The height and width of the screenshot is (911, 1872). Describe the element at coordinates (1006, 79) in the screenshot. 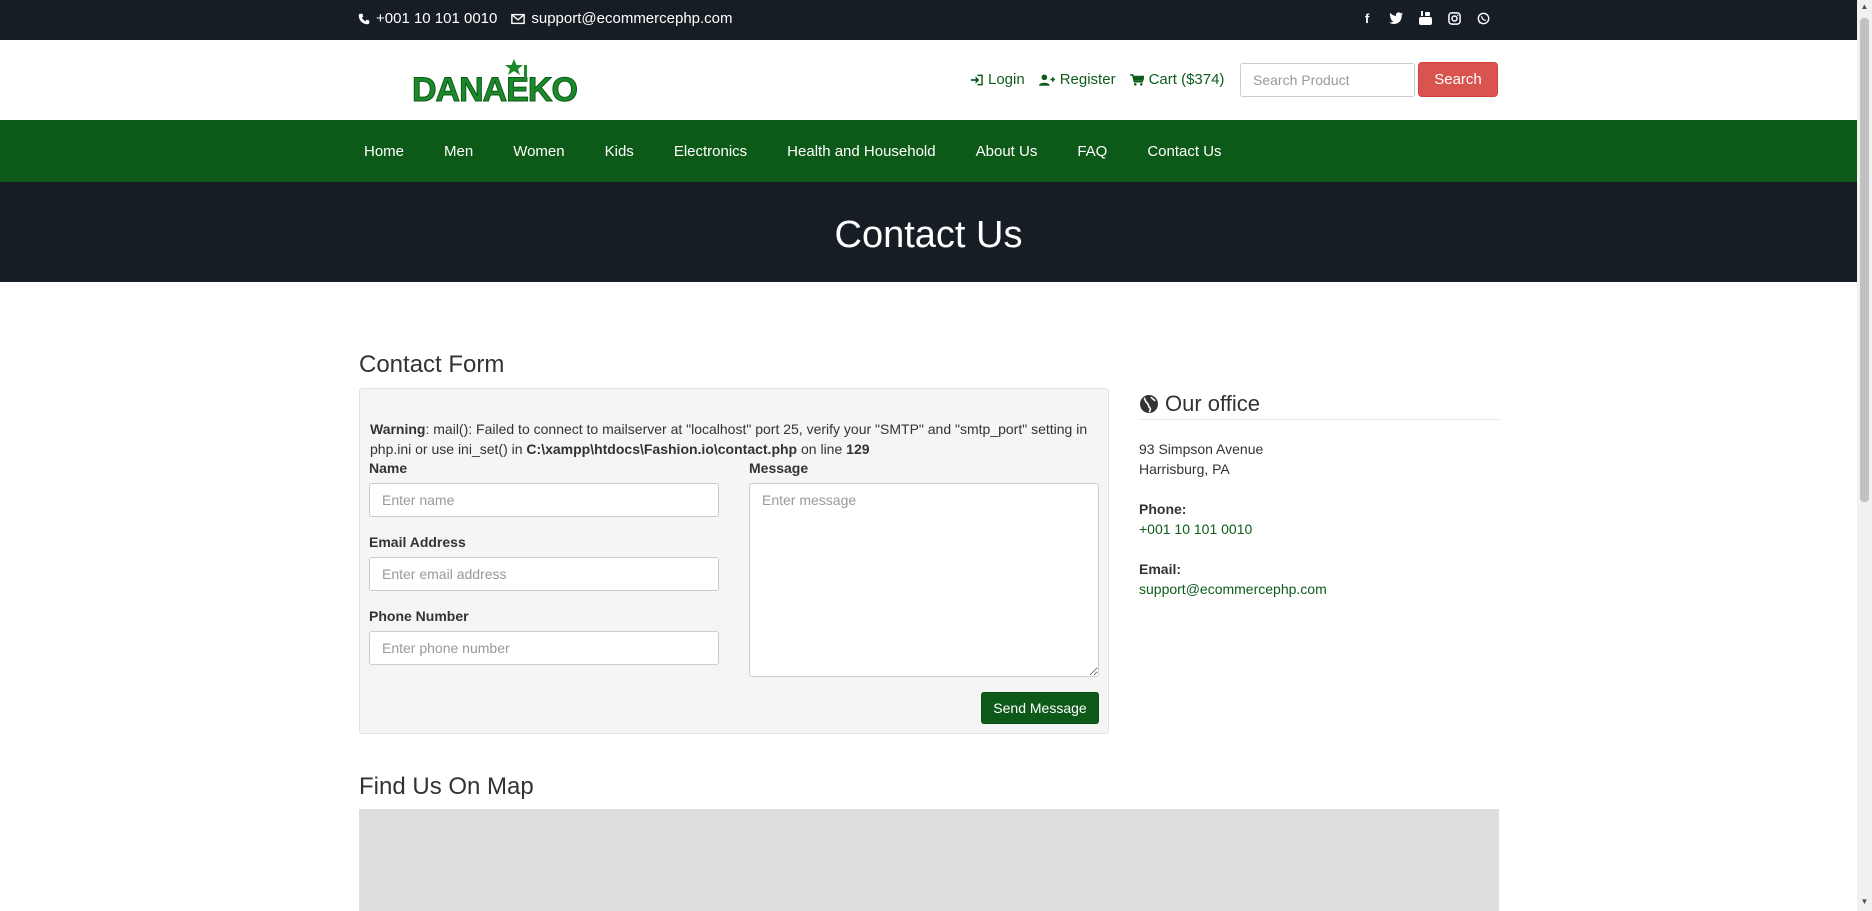

I see `login-label: Login` at that location.